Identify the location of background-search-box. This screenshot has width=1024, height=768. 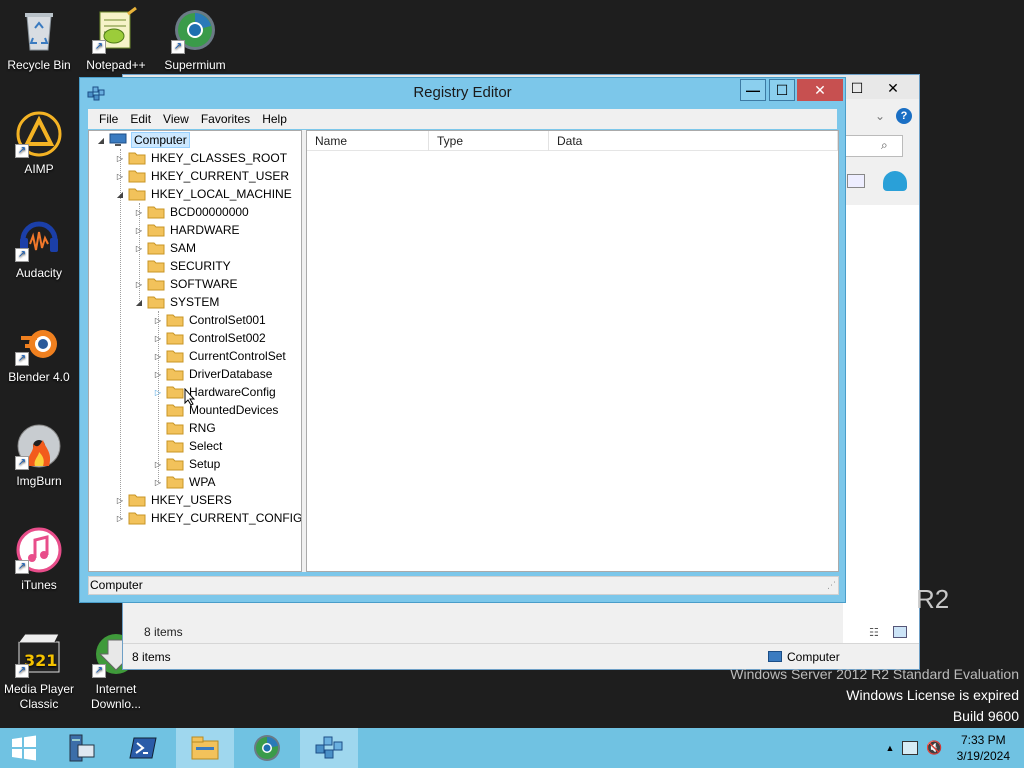
(873, 146).